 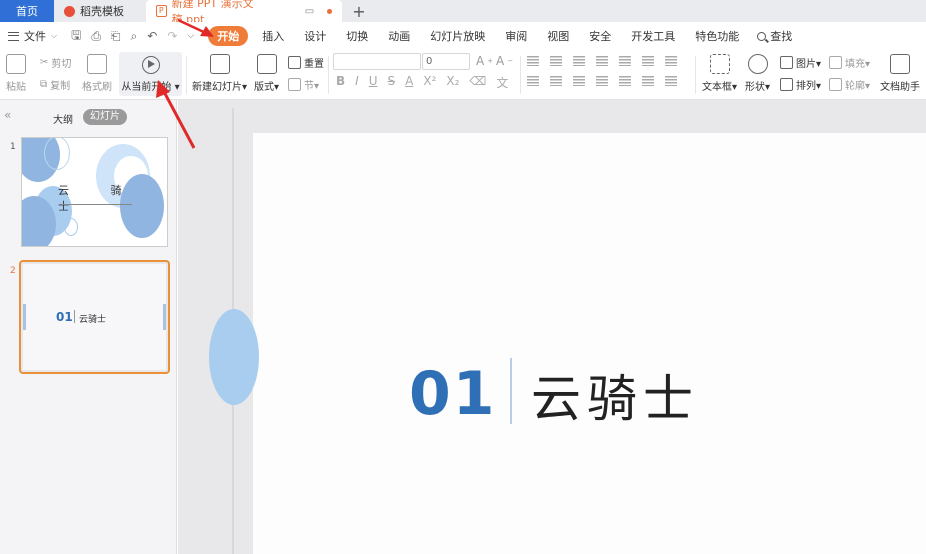 I want to click on search-button: 查找, so click(x=770, y=36).